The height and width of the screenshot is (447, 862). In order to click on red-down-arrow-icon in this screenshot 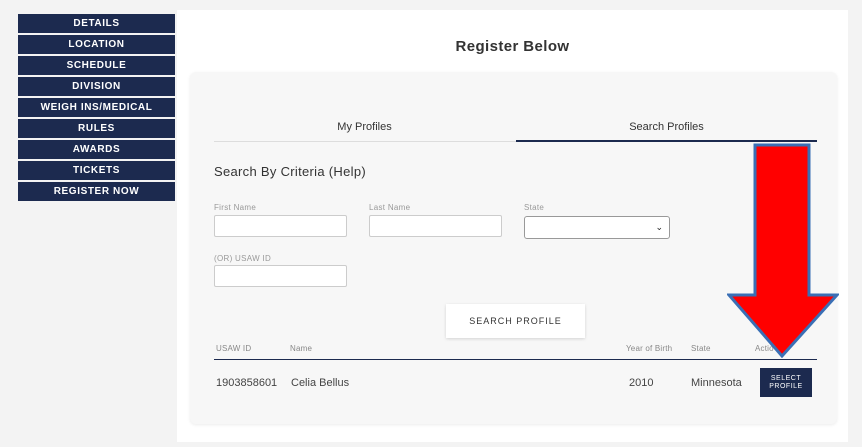, I will do `click(783, 250)`.